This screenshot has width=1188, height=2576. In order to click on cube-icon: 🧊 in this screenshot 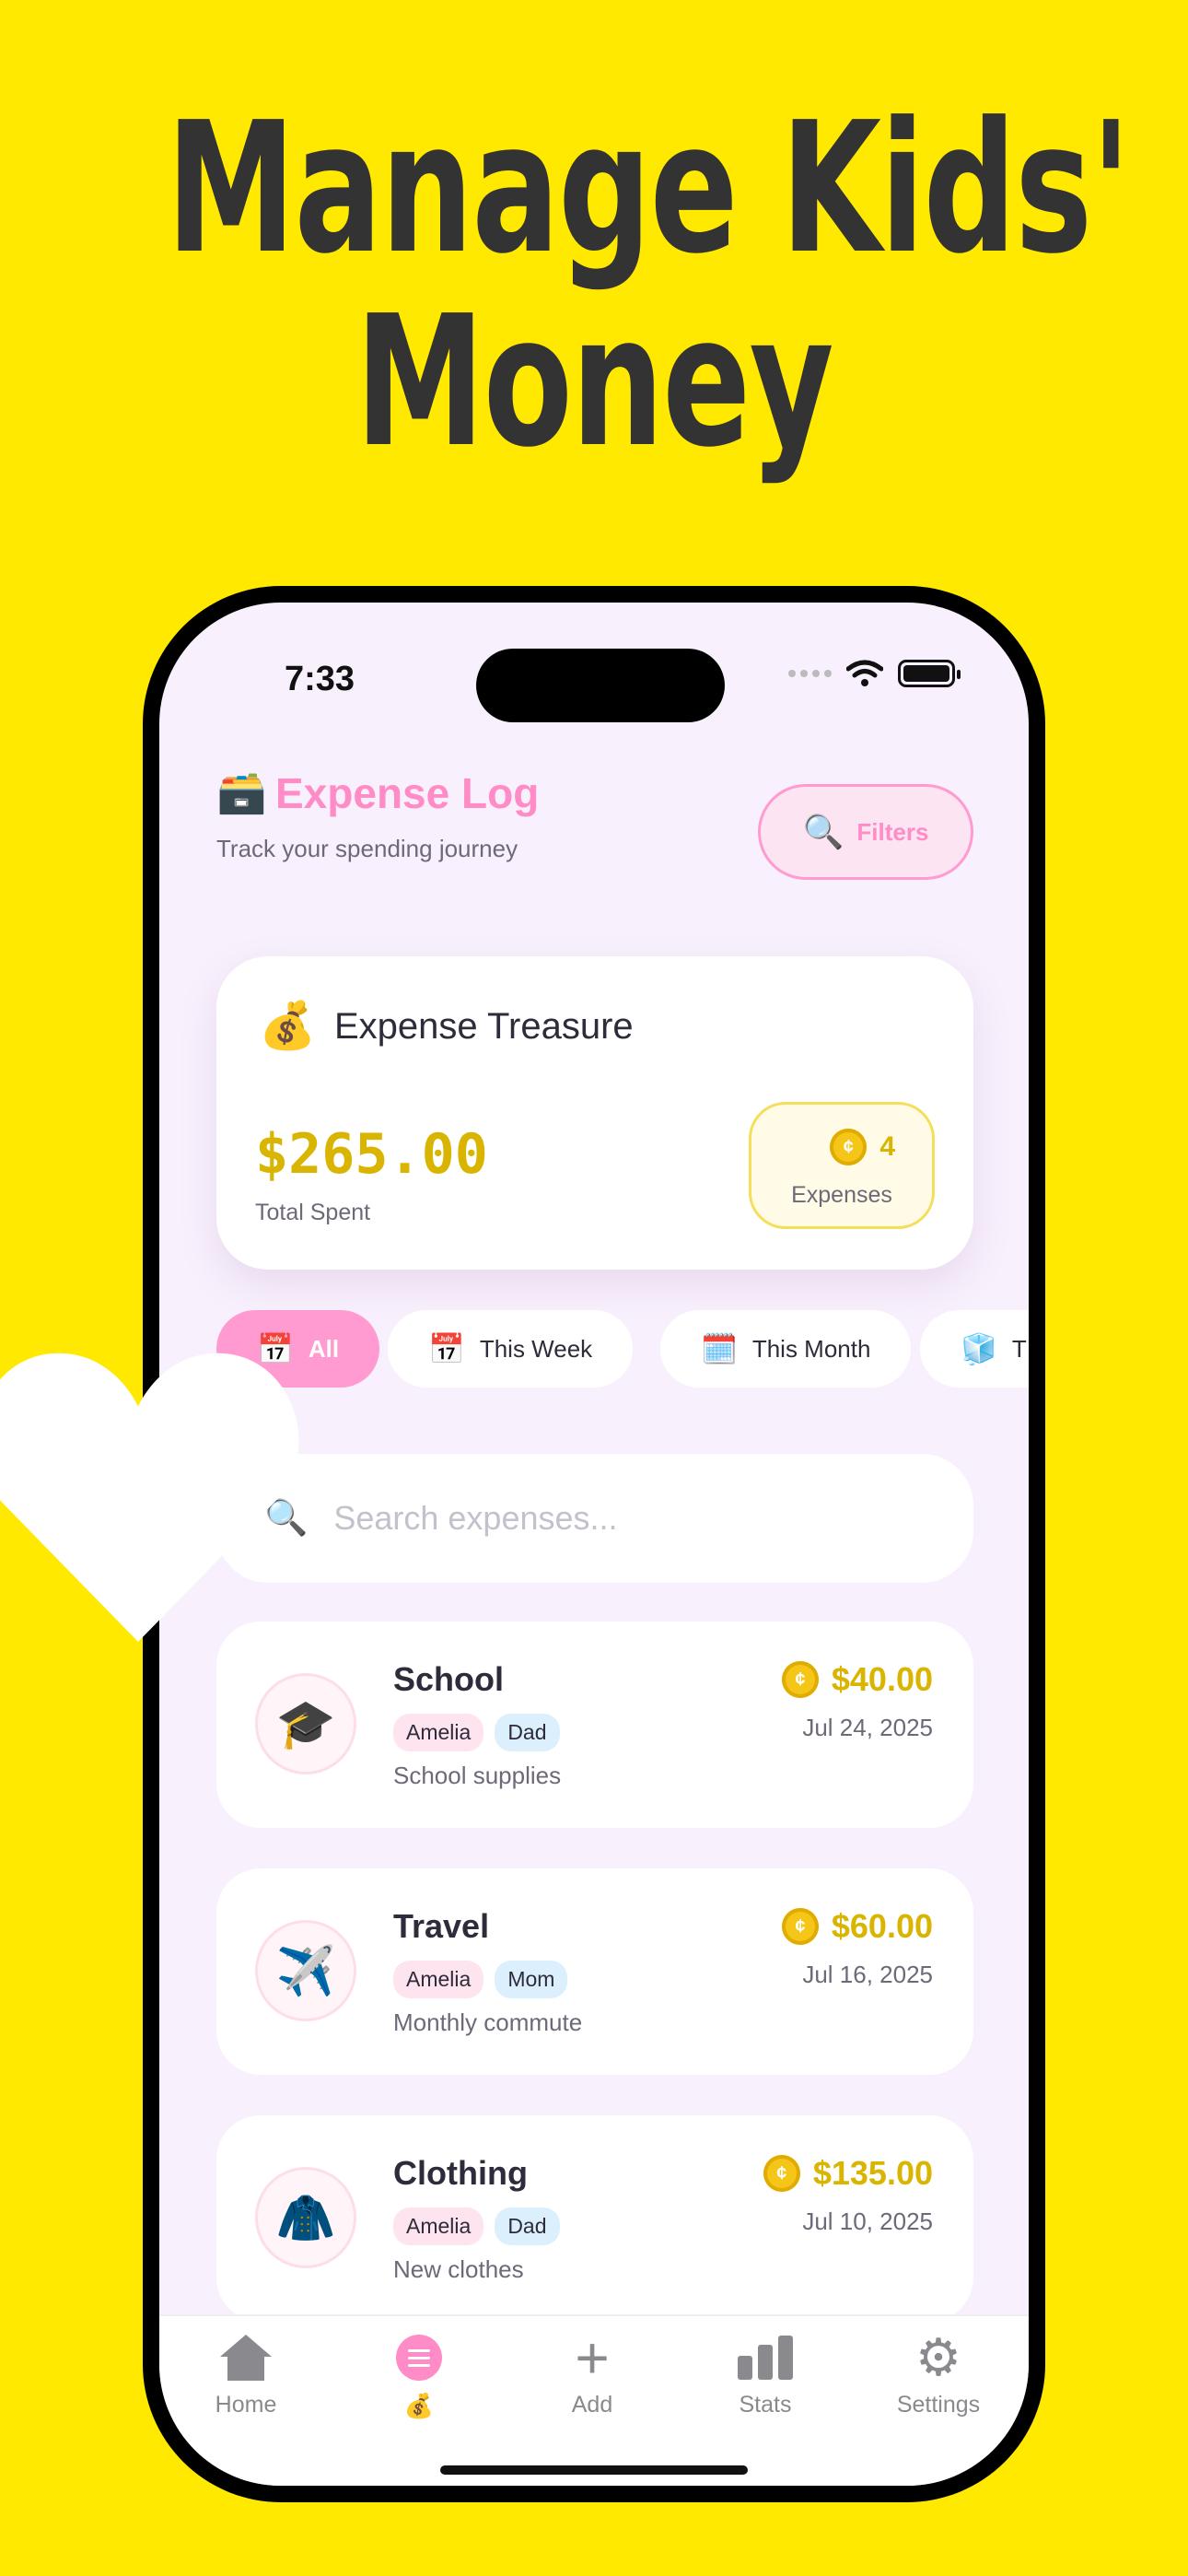, I will do `click(979, 1348)`.